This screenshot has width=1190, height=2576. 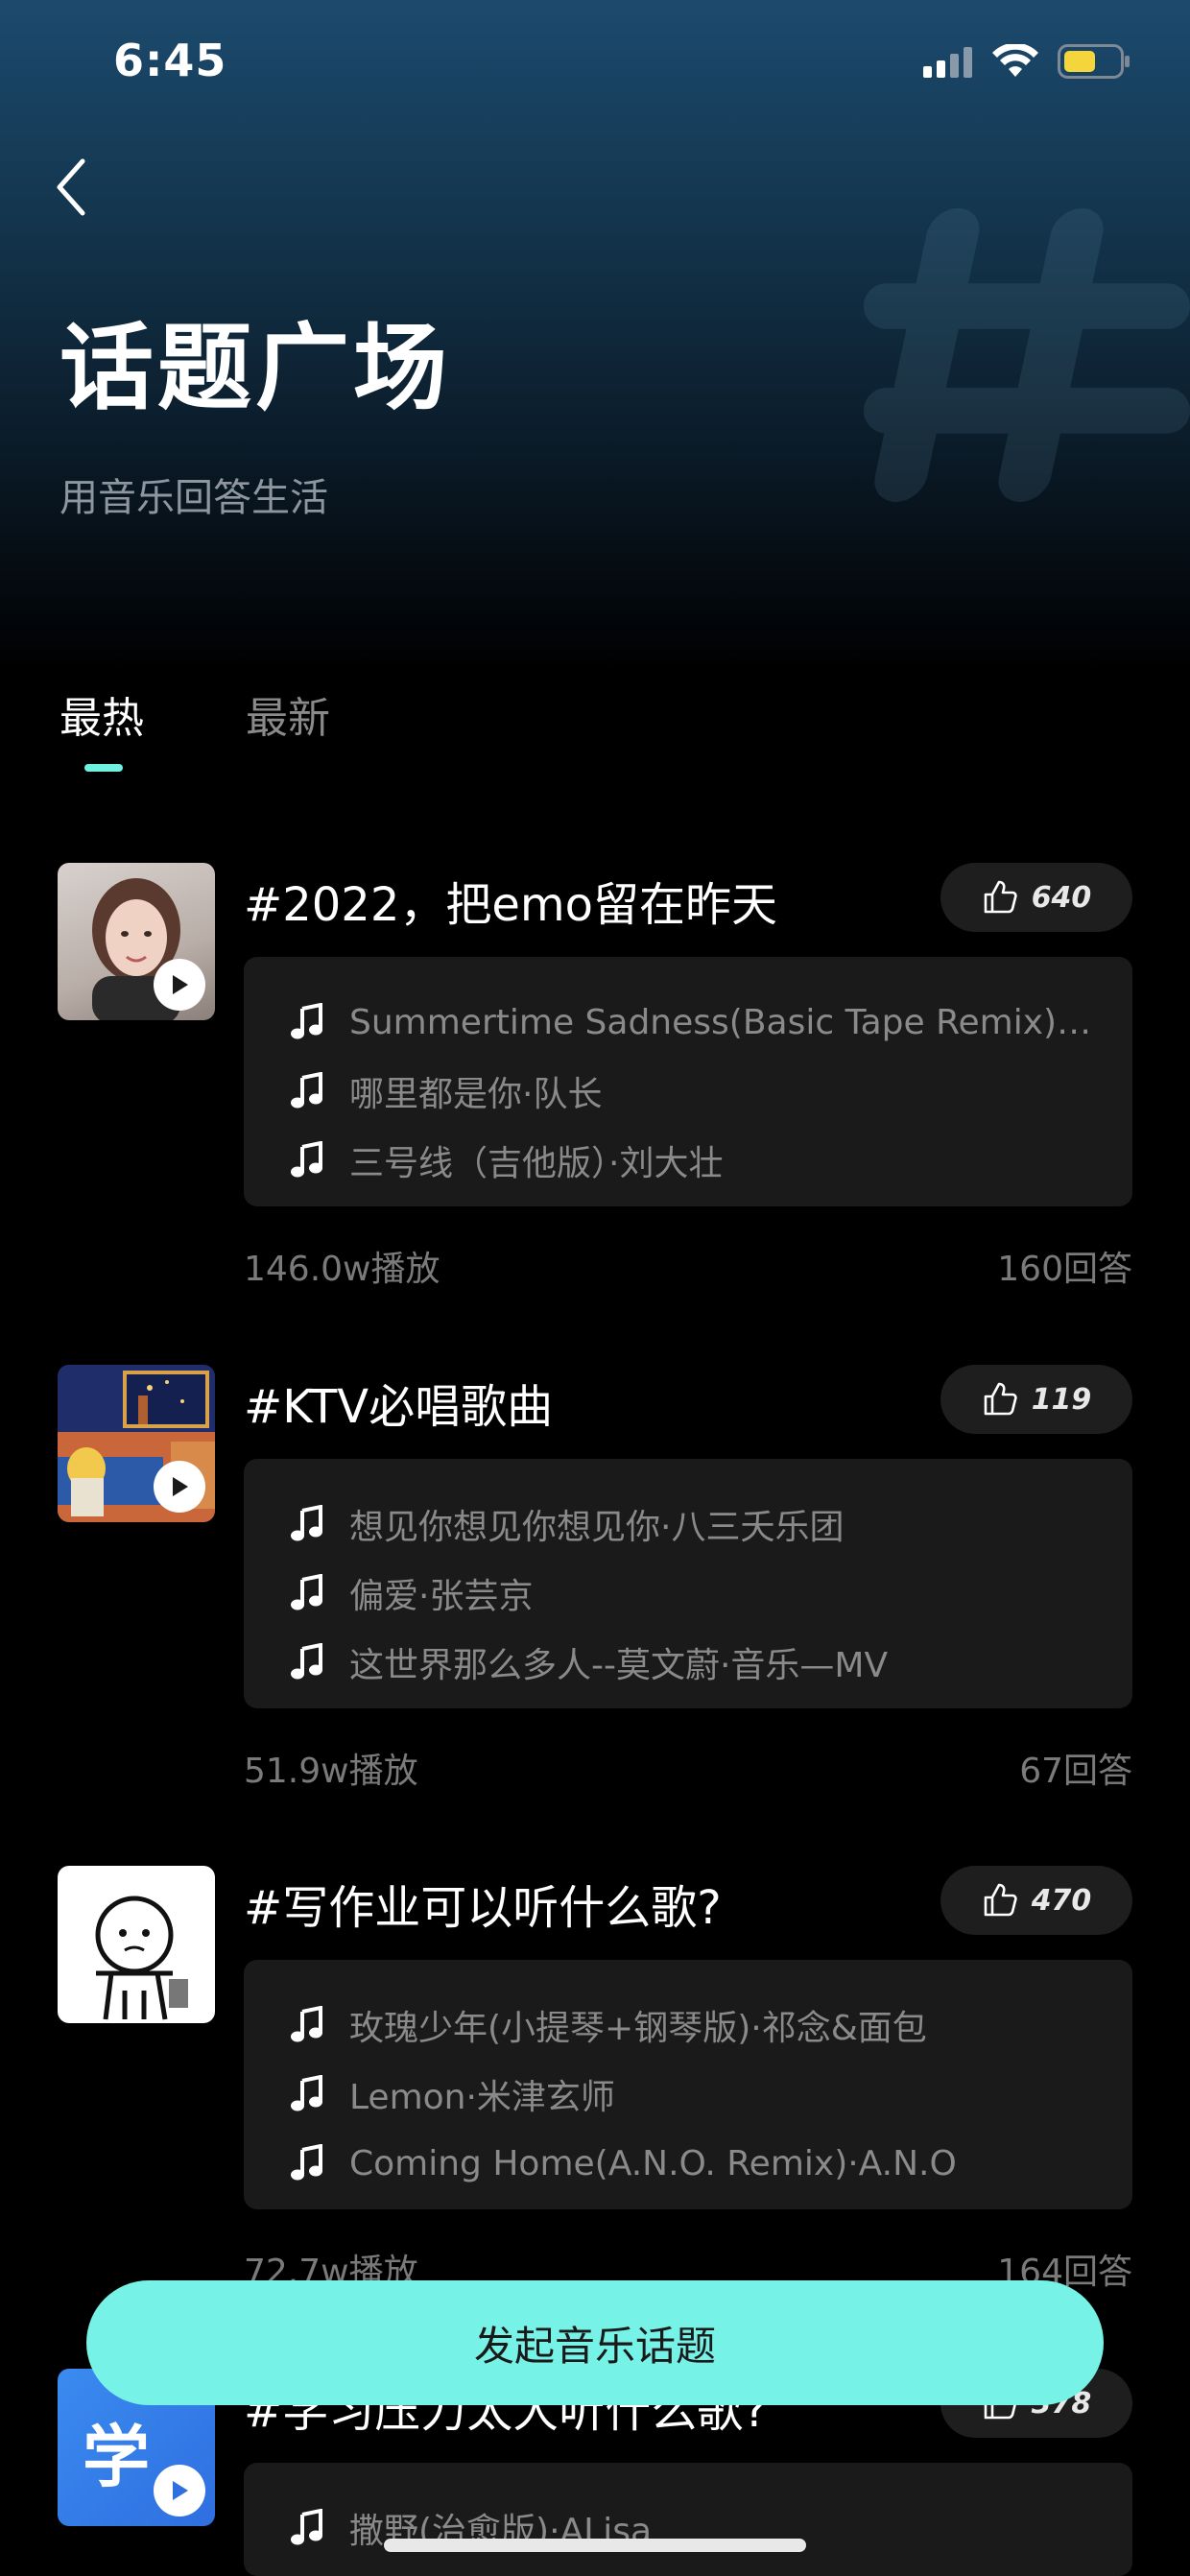 I want to click on wifi-icon, so click(x=1015, y=60).